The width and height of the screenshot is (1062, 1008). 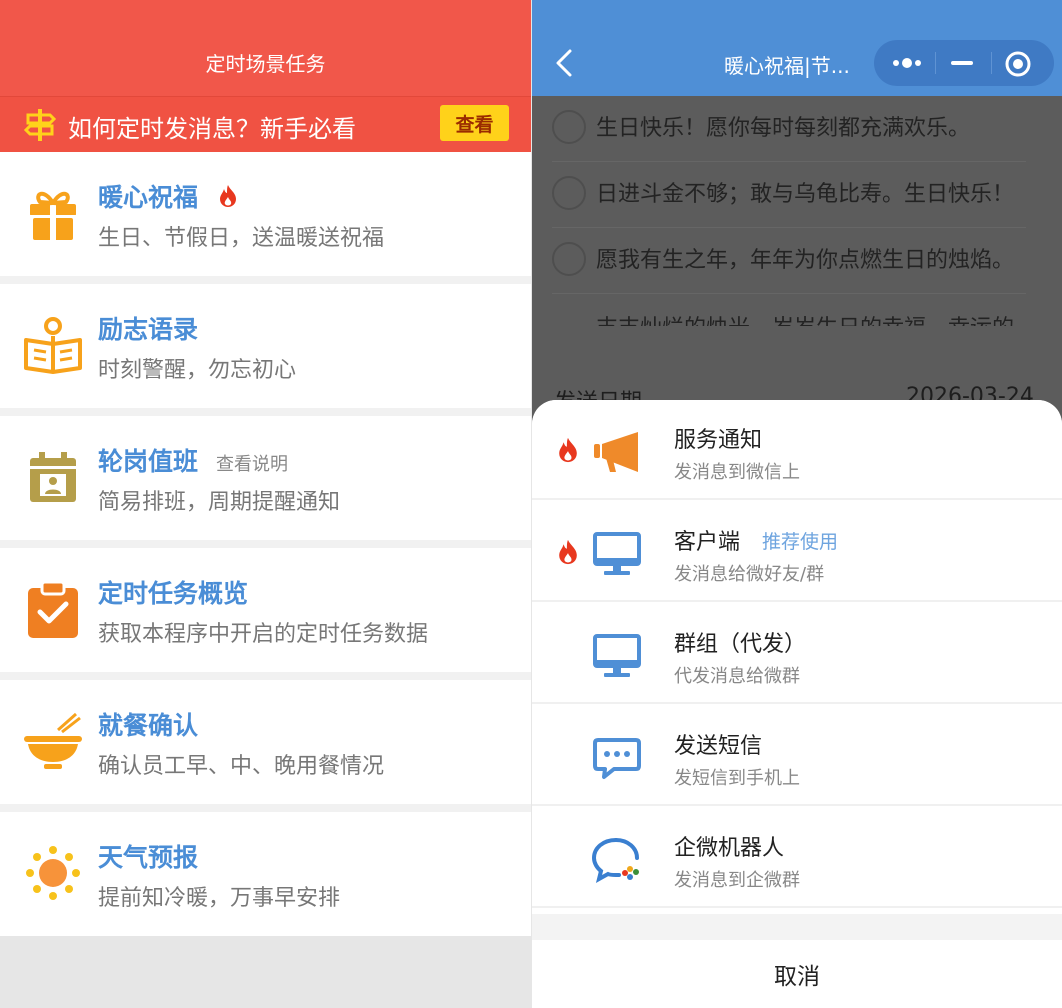 I want to click on option-subtitle: 发短信到手机上, so click(x=737, y=778).